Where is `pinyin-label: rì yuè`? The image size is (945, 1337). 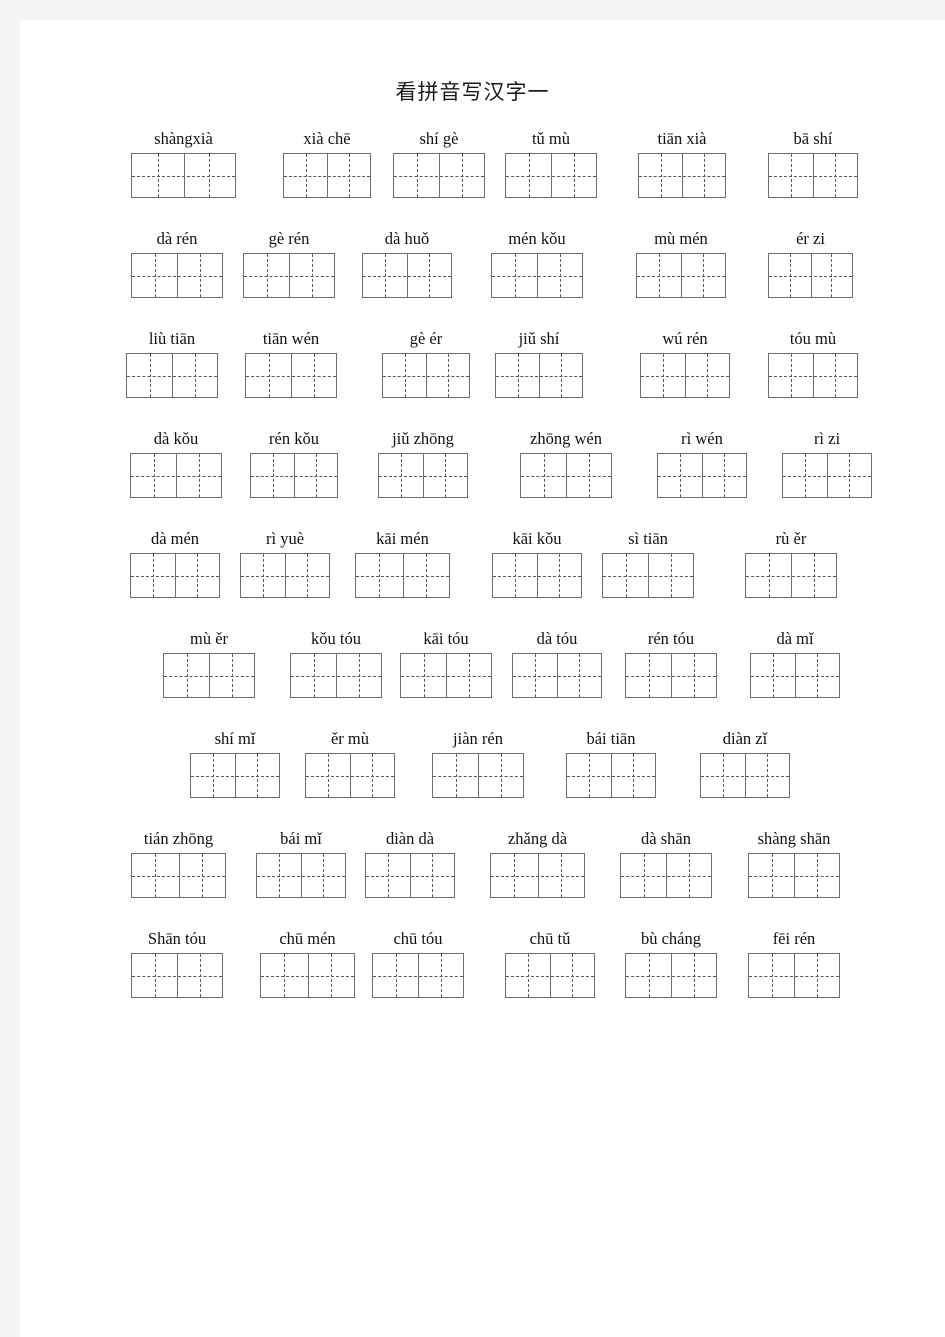 pinyin-label: rì yuè is located at coordinates (285, 538).